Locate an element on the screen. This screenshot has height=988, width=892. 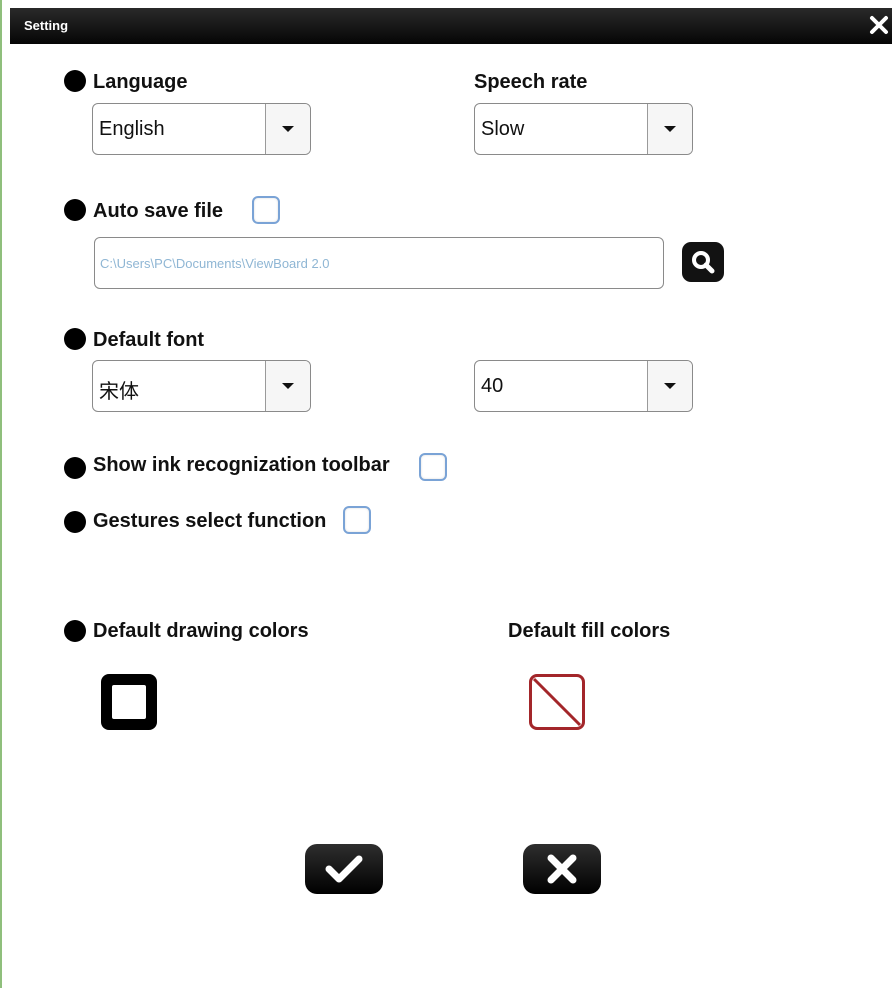
font-family-dropdown-arrow is located at coordinates (287, 386).